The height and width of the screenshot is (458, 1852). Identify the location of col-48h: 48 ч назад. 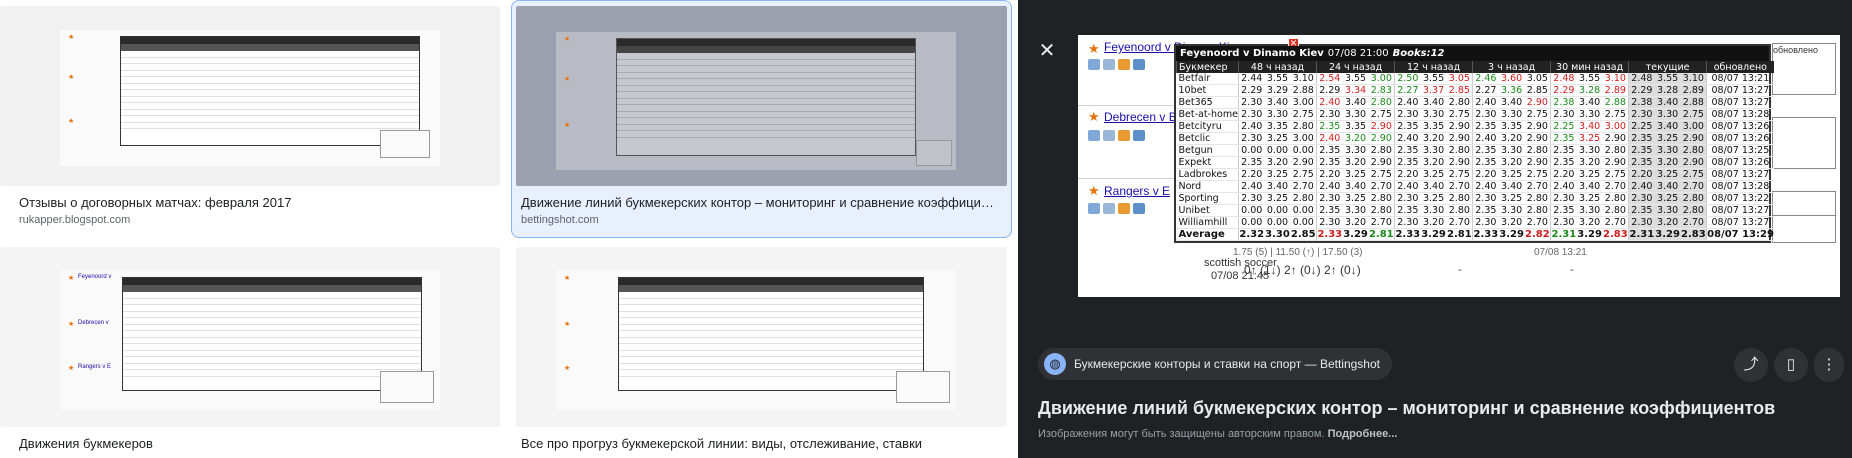
(1277, 67).